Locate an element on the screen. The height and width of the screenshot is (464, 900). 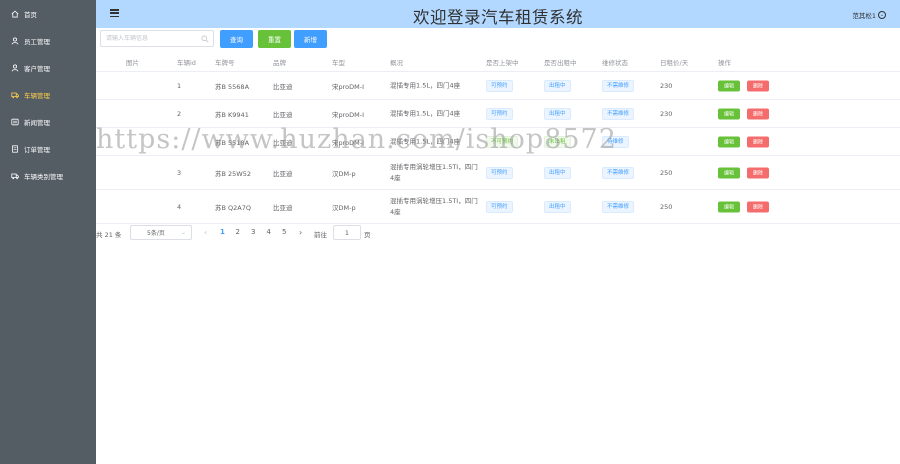
plate-number: 苏B K9941 is located at coordinates (232, 114).